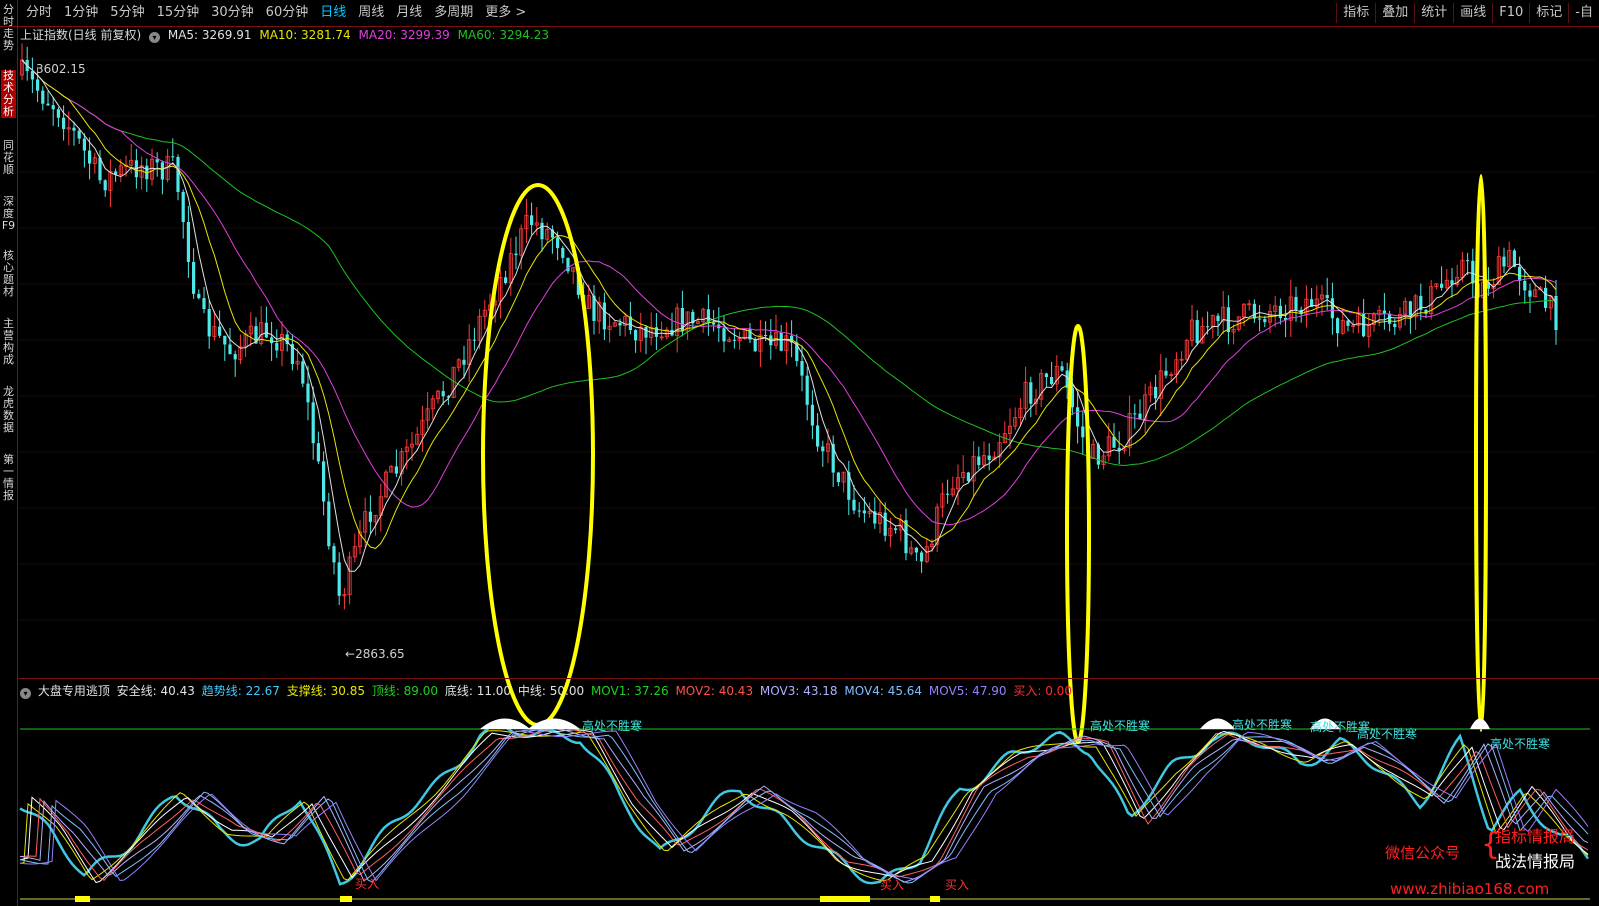 This screenshot has width=1599, height=906. What do you see at coordinates (8, 478) in the screenshot?
I see `sidebar-item: 第一情报` at bounding box center [8, 478].